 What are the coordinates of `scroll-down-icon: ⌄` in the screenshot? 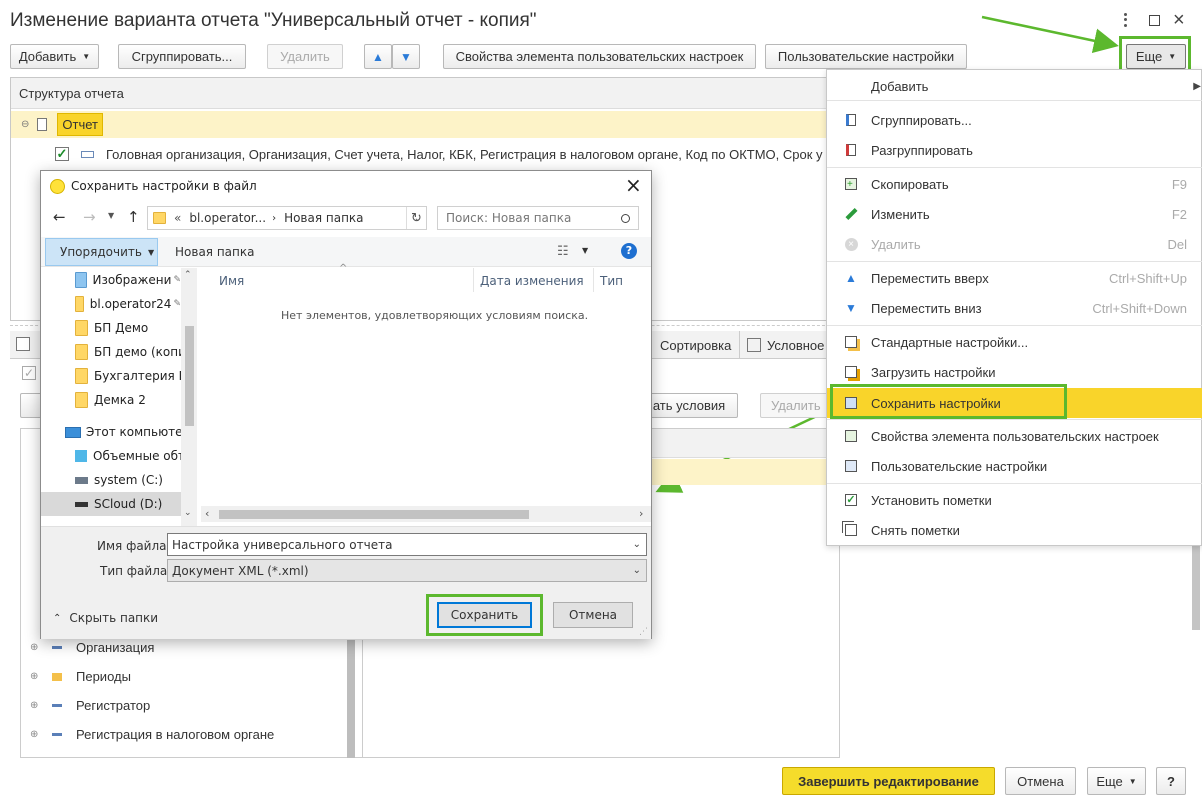 It's located at (188, 513).